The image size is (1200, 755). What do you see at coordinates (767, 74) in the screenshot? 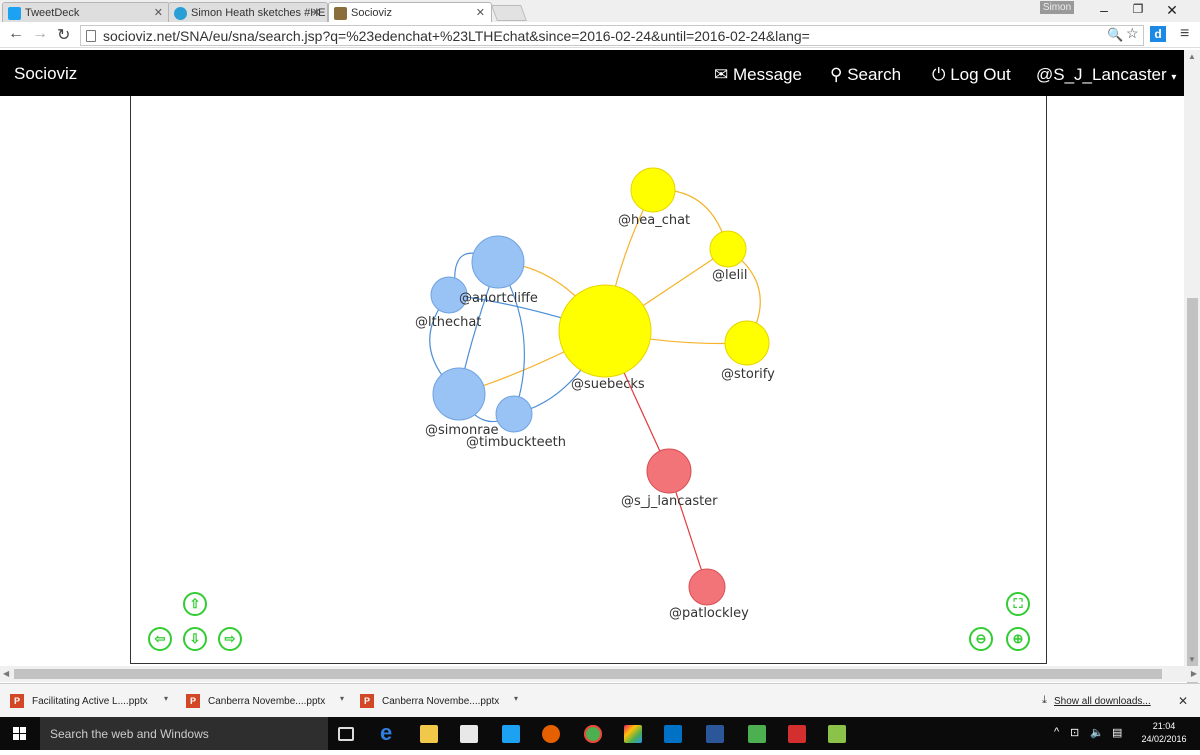
I see `nav-message-label: Message` at bounding box center [767, 74].